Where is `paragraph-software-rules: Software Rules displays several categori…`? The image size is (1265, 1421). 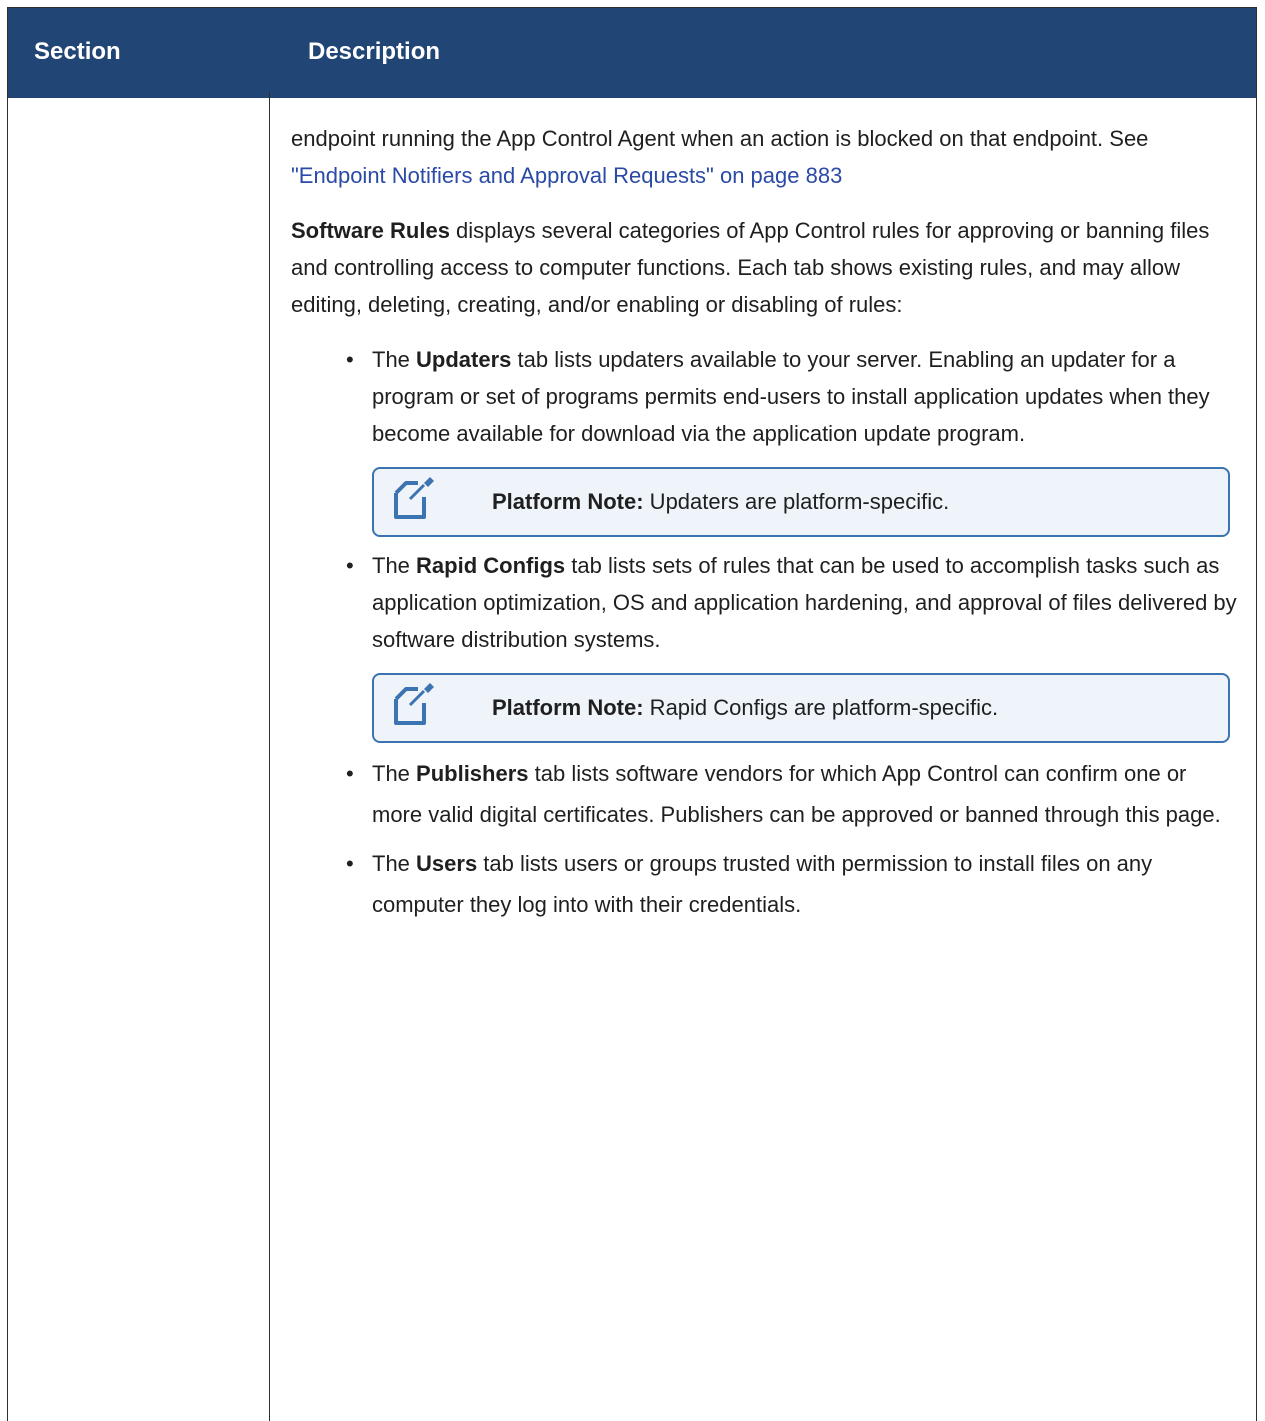
paragraph-software-rules: Software Rules displays several categori… is located at coordinates (750, 267).